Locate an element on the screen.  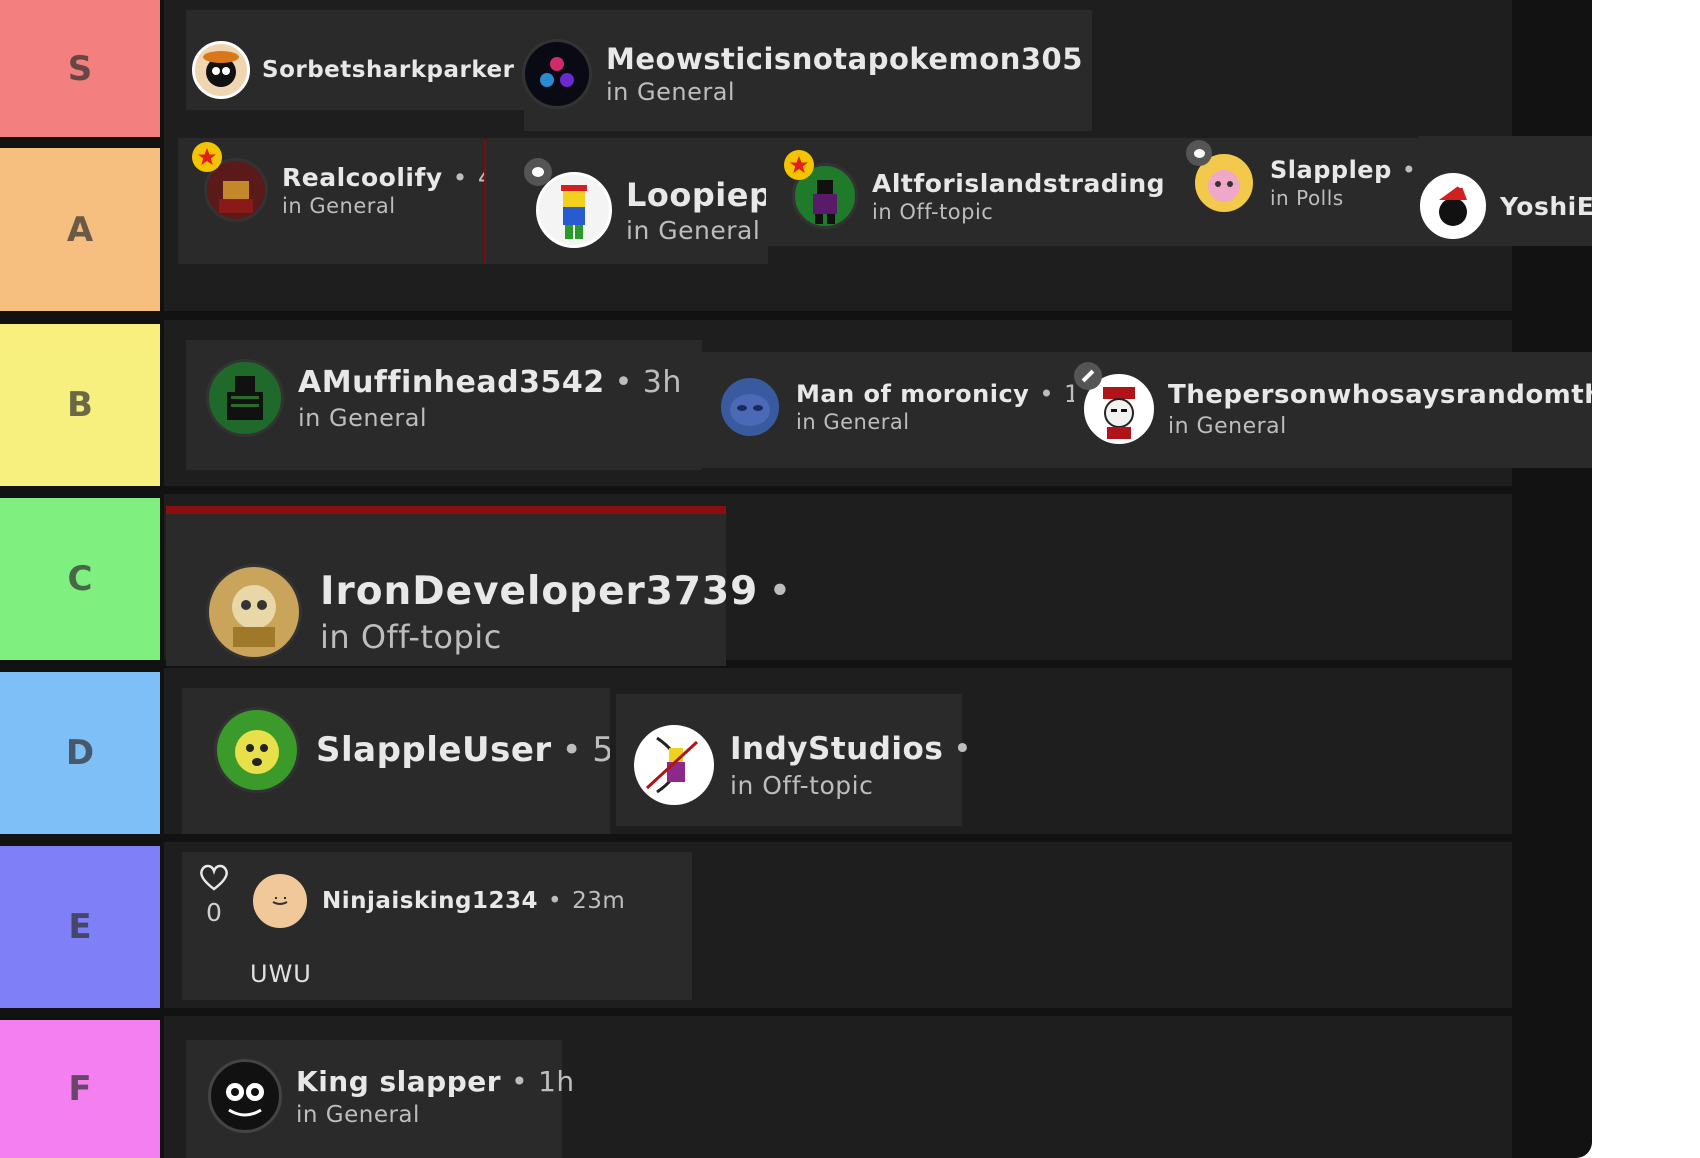
tier-letter: S is located at coordinates (80, 68).